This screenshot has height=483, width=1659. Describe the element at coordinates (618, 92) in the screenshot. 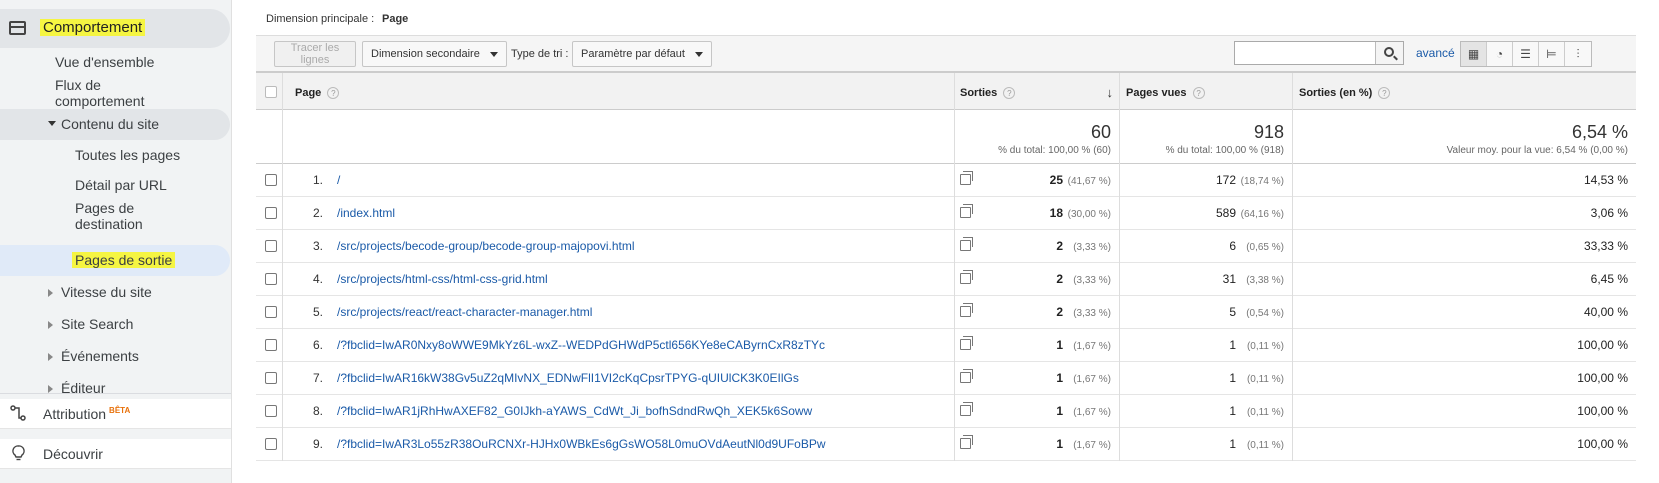

I see `col-page-header: Page?` at that location.